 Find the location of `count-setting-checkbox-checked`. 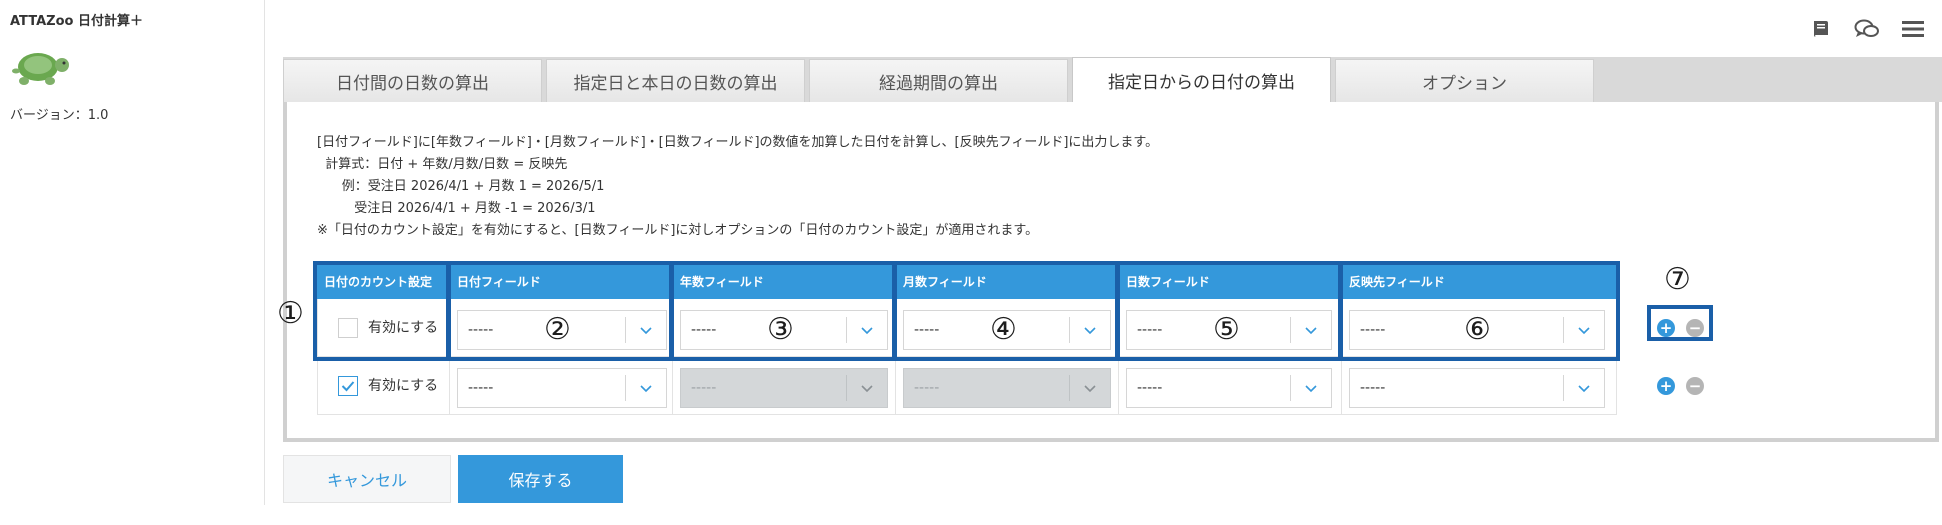

count-setting-checkbox-checked is located at coordinates (348, 386).